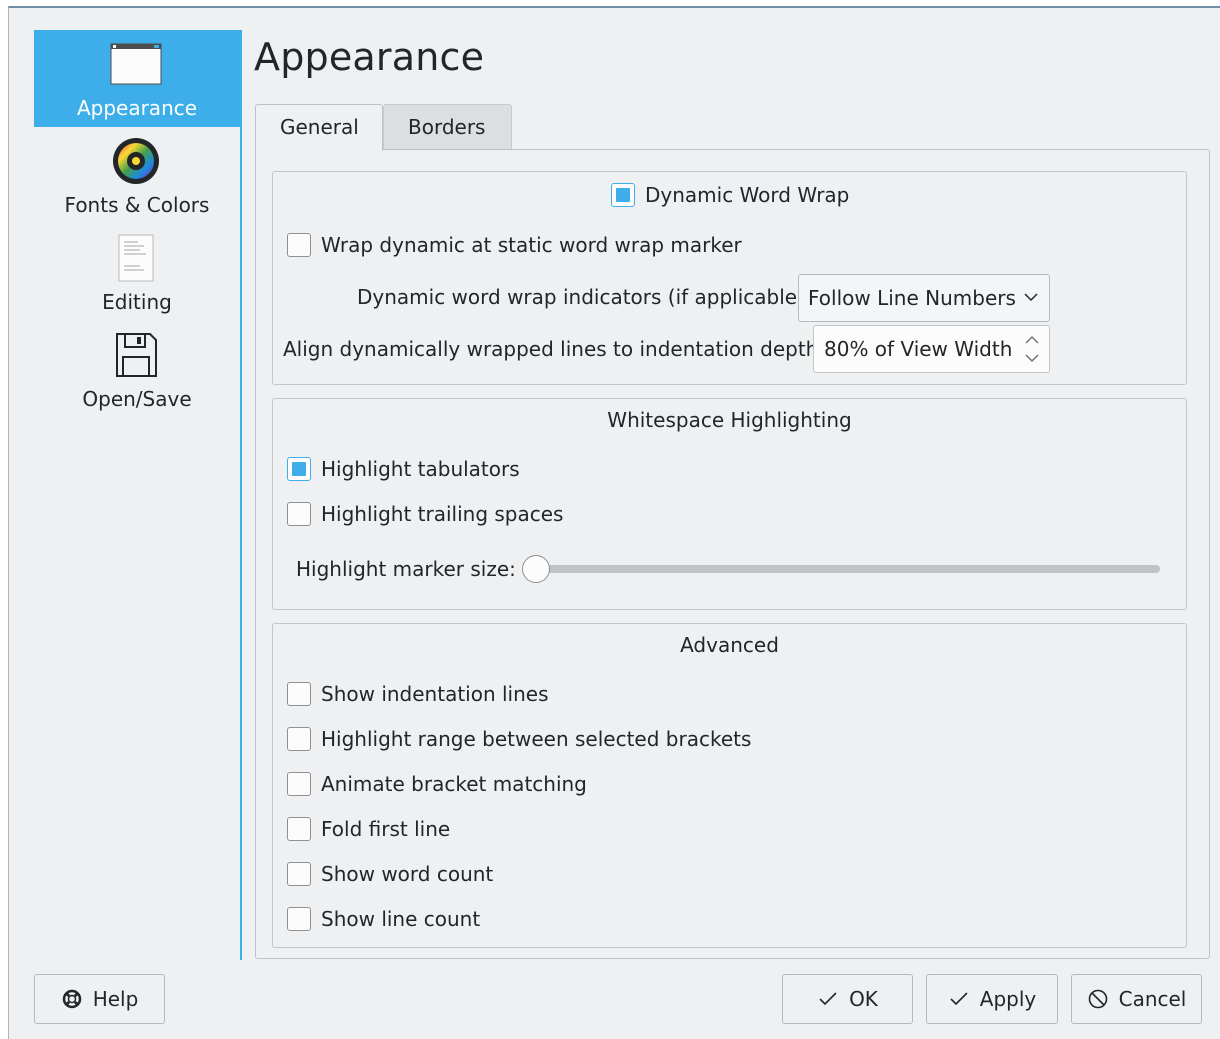 This screenshot has width=1220, height=1039. Describe the element at coordinates (912, 298) in the screenshot. I see `wrap-indicators-value: Follow Line Numbers` at that location.